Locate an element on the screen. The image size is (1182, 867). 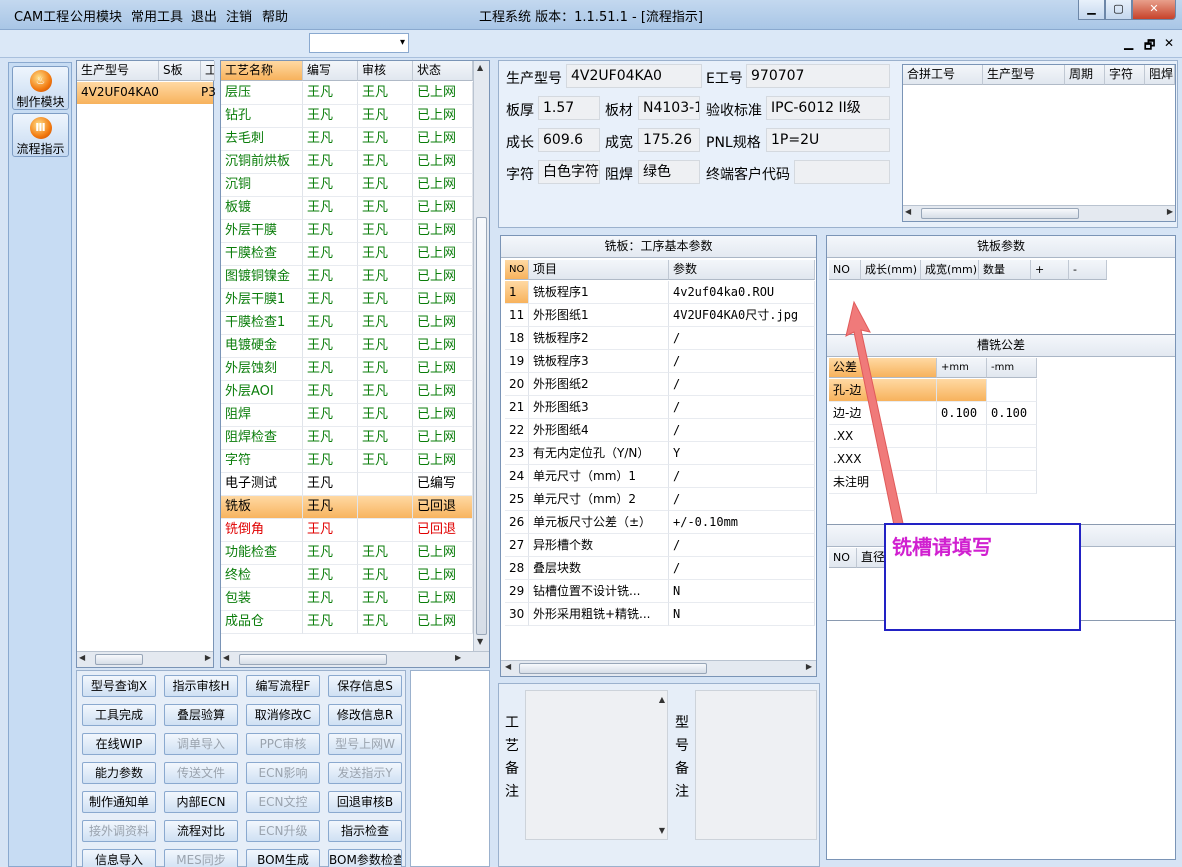
menu-logout: 注销 is located at coordinates (239, 15).